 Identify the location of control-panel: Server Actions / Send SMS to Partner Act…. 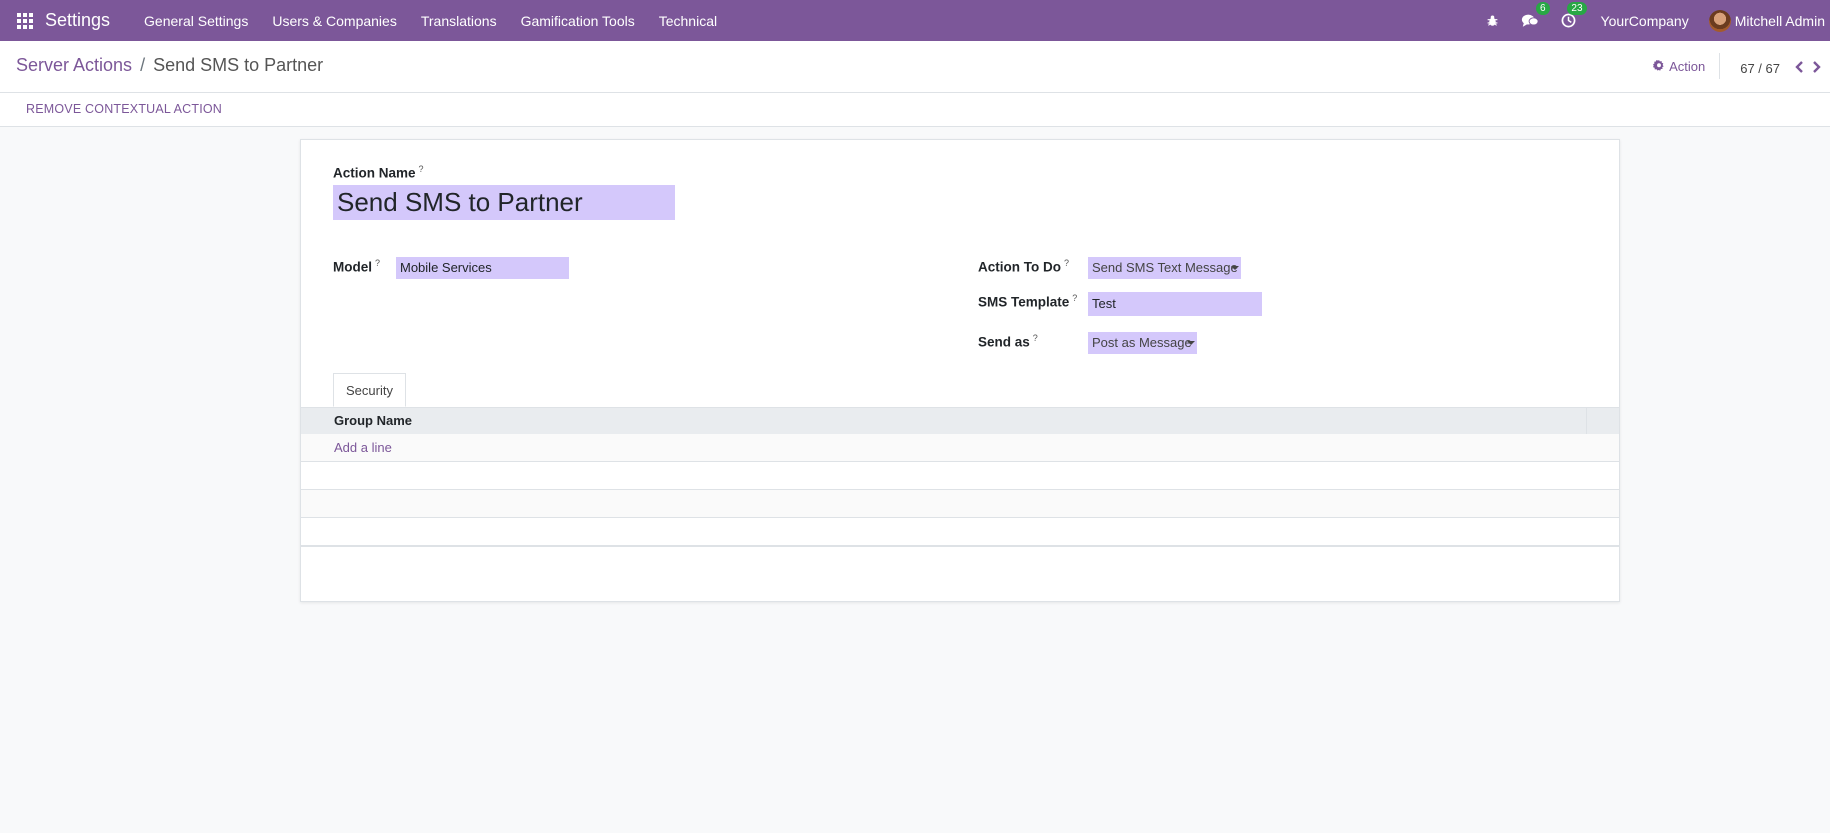
(915, 67).